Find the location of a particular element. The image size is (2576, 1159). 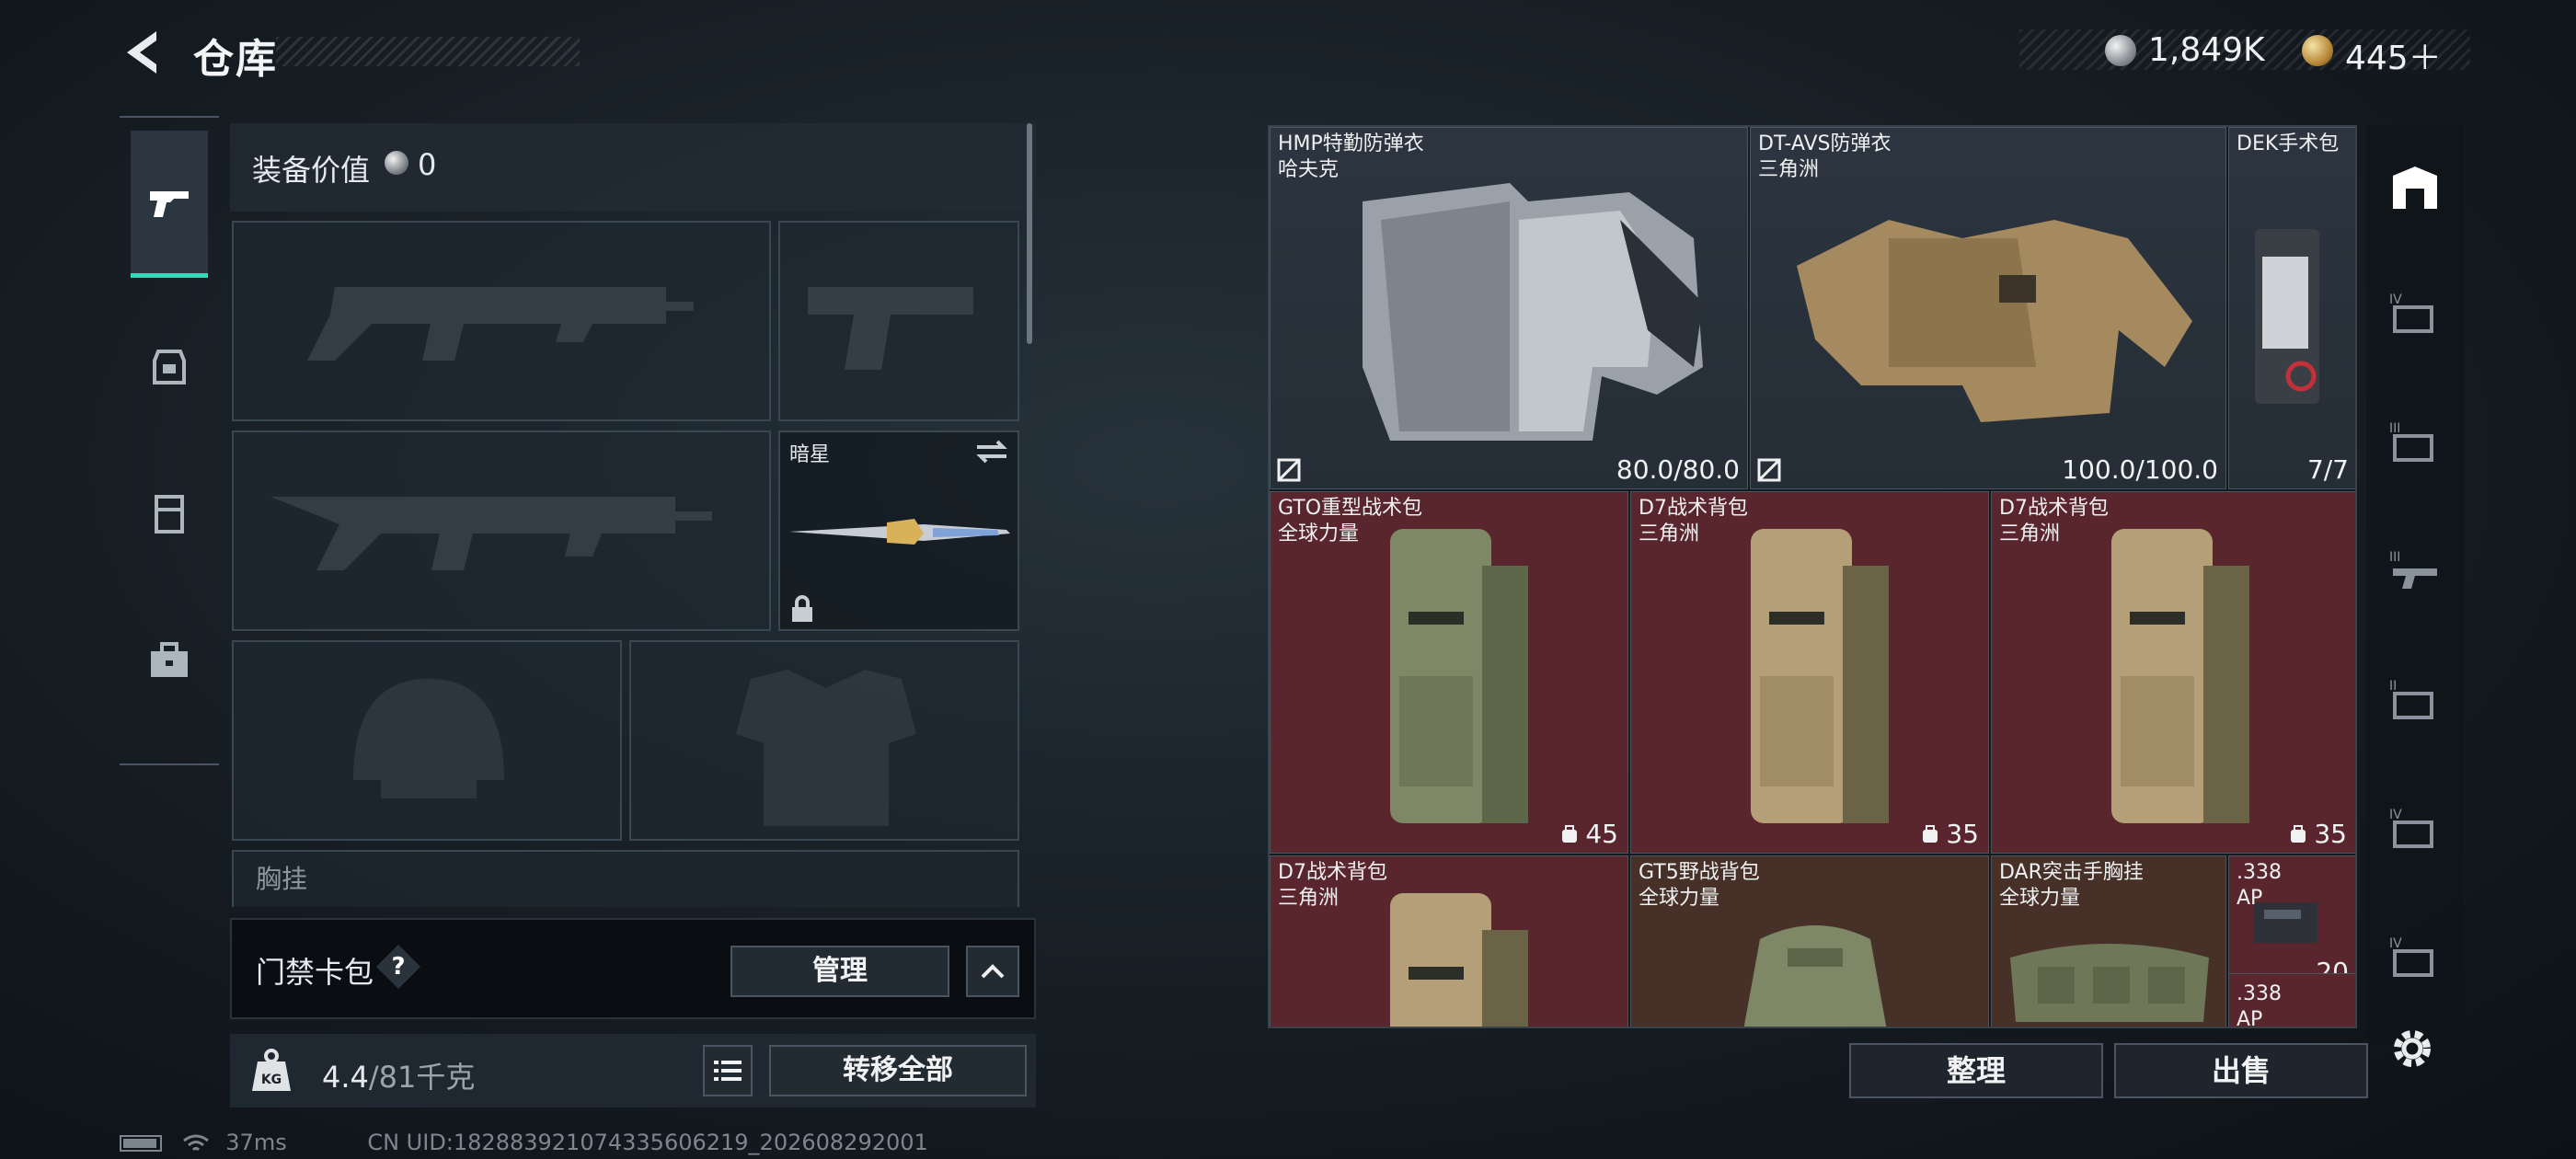

weight-bar: KG 4.4/81千克 转移全部 is located at coordinates (633, 1070).